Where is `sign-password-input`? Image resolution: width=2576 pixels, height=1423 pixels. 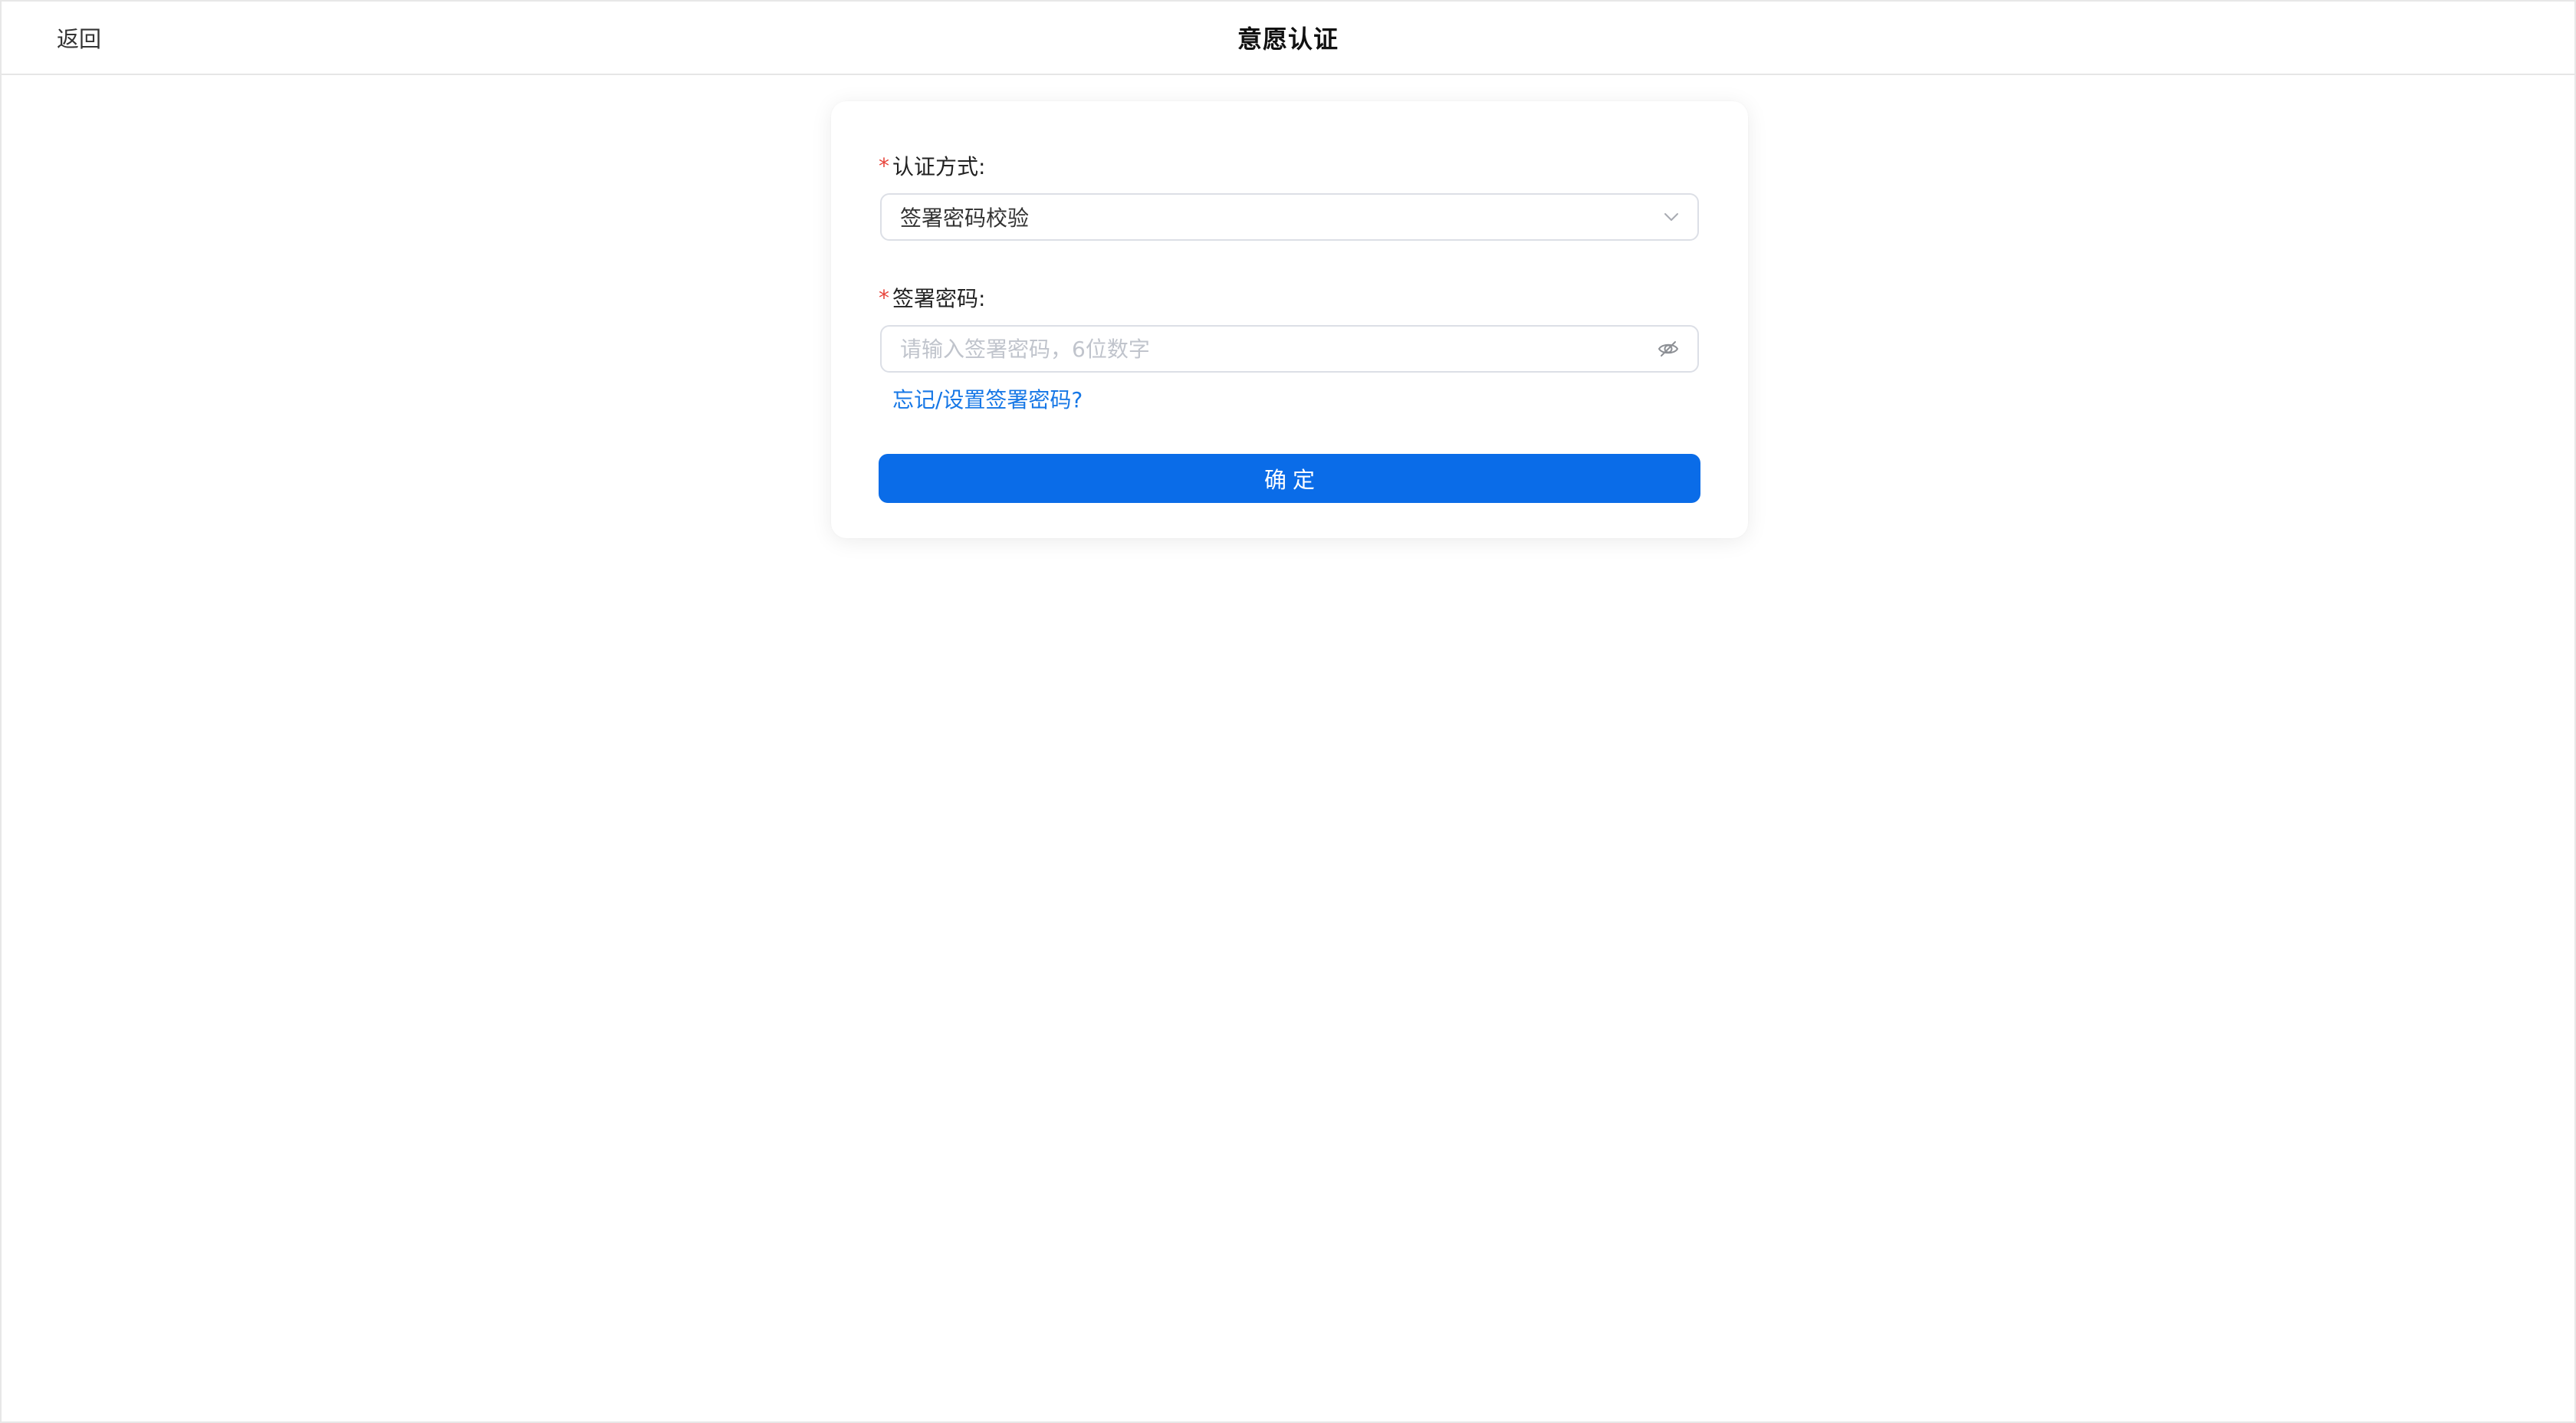
sign-password-input is located at coordinates (1277, 349).